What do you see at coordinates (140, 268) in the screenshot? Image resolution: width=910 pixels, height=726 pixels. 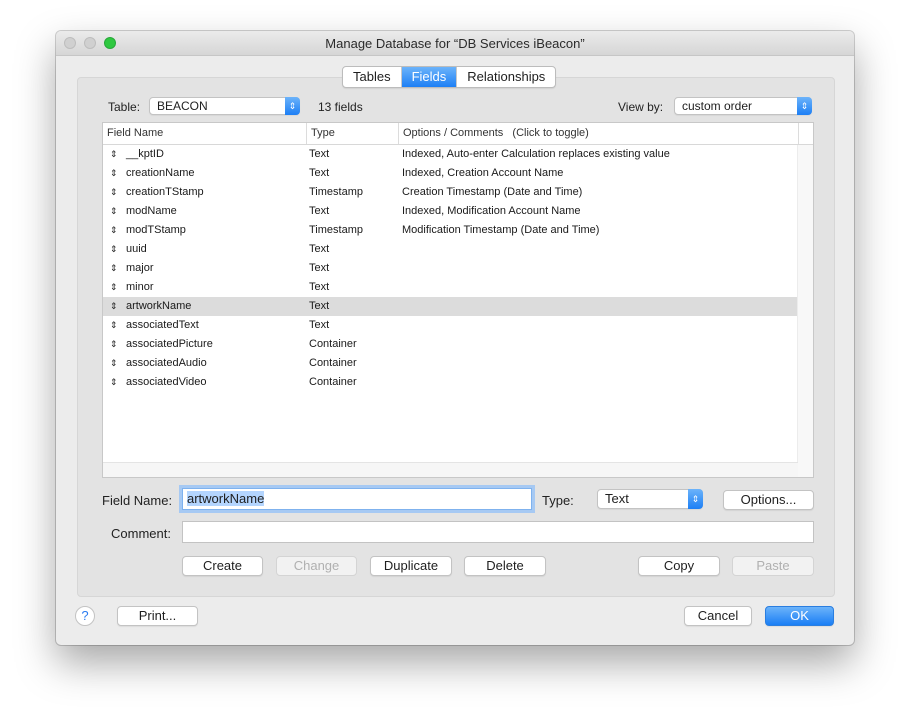 I see `field-name-cell: major` at bounding box center [140, 268].